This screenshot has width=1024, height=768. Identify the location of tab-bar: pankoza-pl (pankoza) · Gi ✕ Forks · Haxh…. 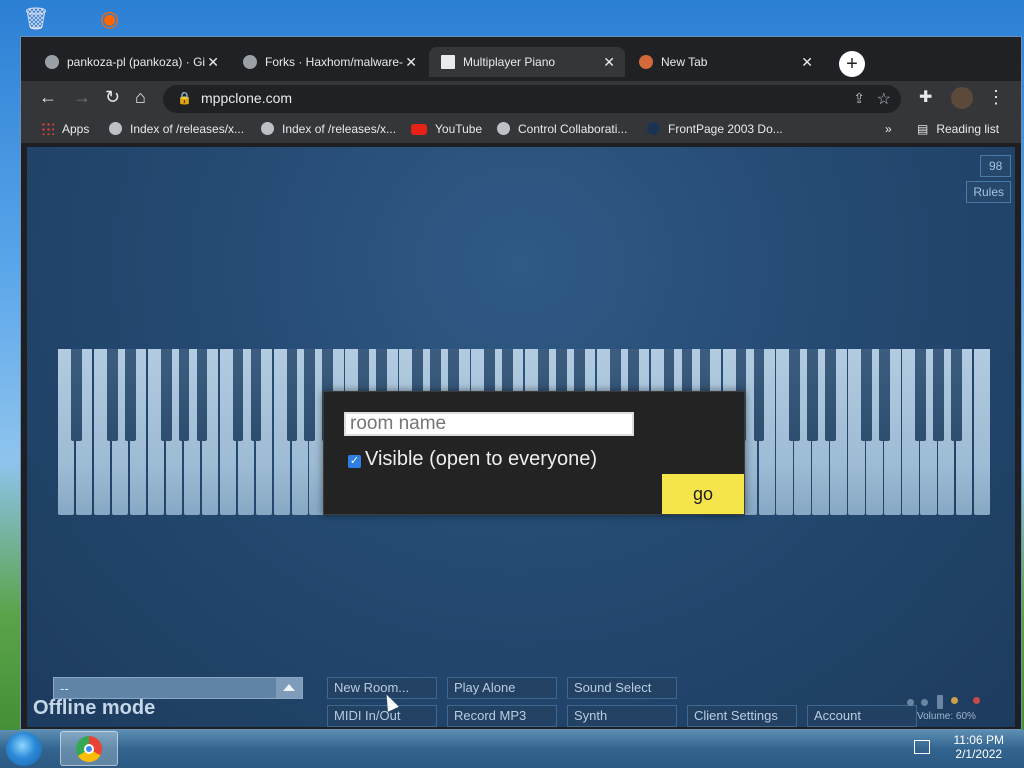
(521, 61).